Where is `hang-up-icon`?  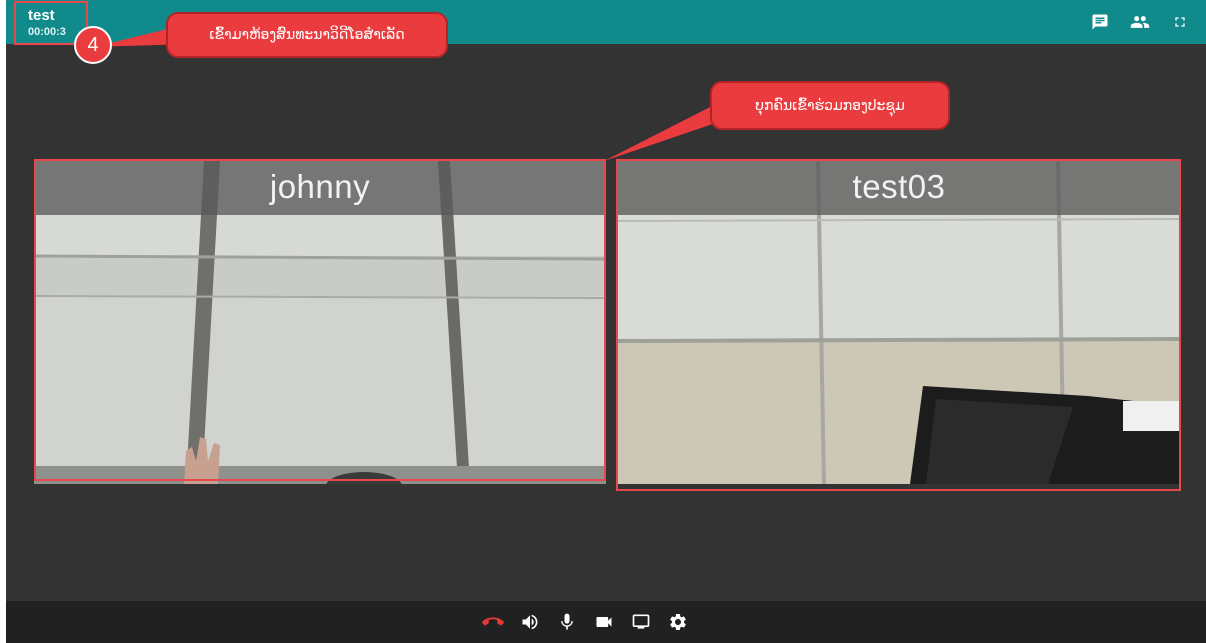
hang-up-icon is located at coordinates (493, 622).